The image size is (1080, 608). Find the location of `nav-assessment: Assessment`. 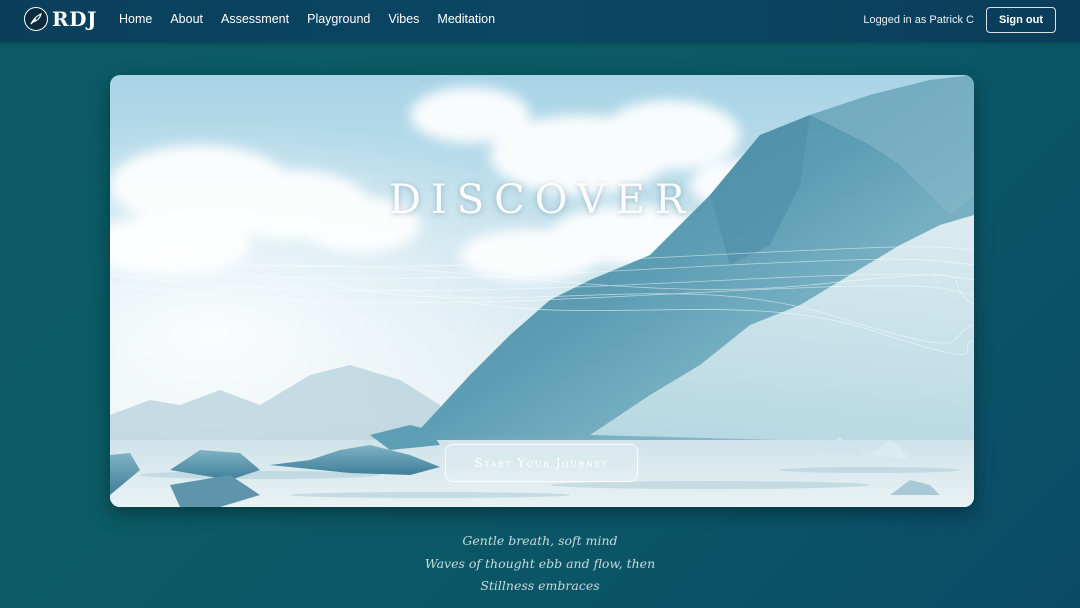

nav-assessment: Assessment is located at coordinates (255, 19).